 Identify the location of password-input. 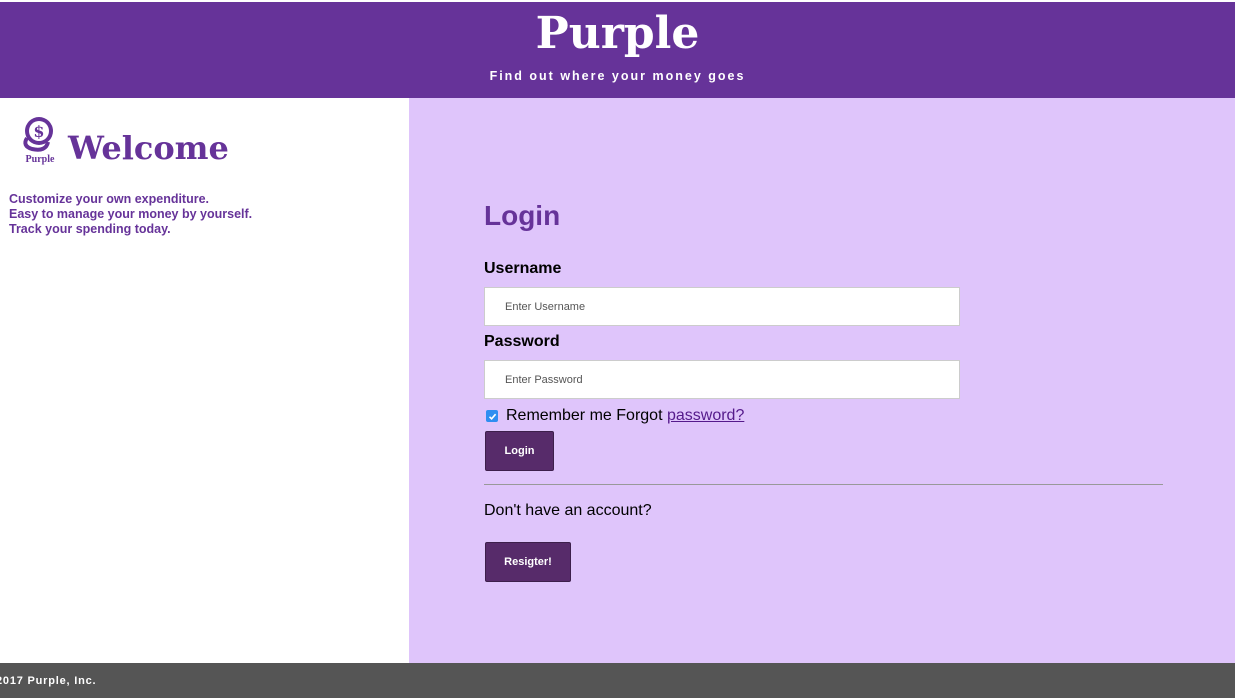
(722, 379).